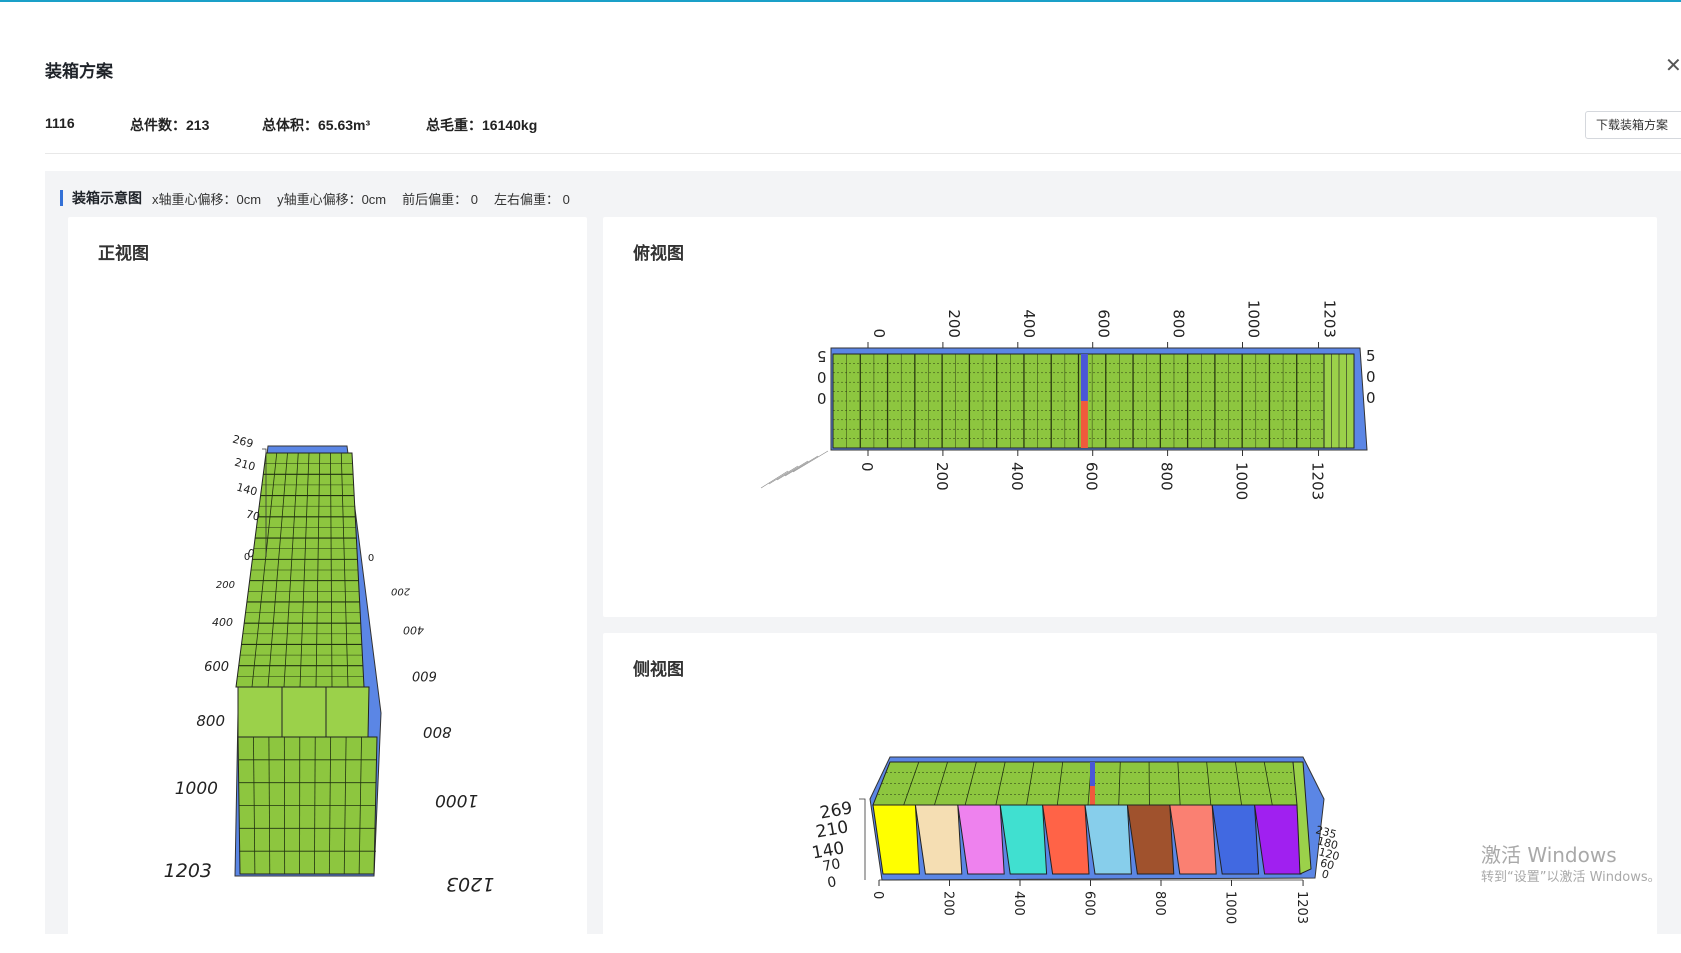  Describe the element at coordinates (832, 882) in the screenshot. I see `height-tick-label: 0` at that location.